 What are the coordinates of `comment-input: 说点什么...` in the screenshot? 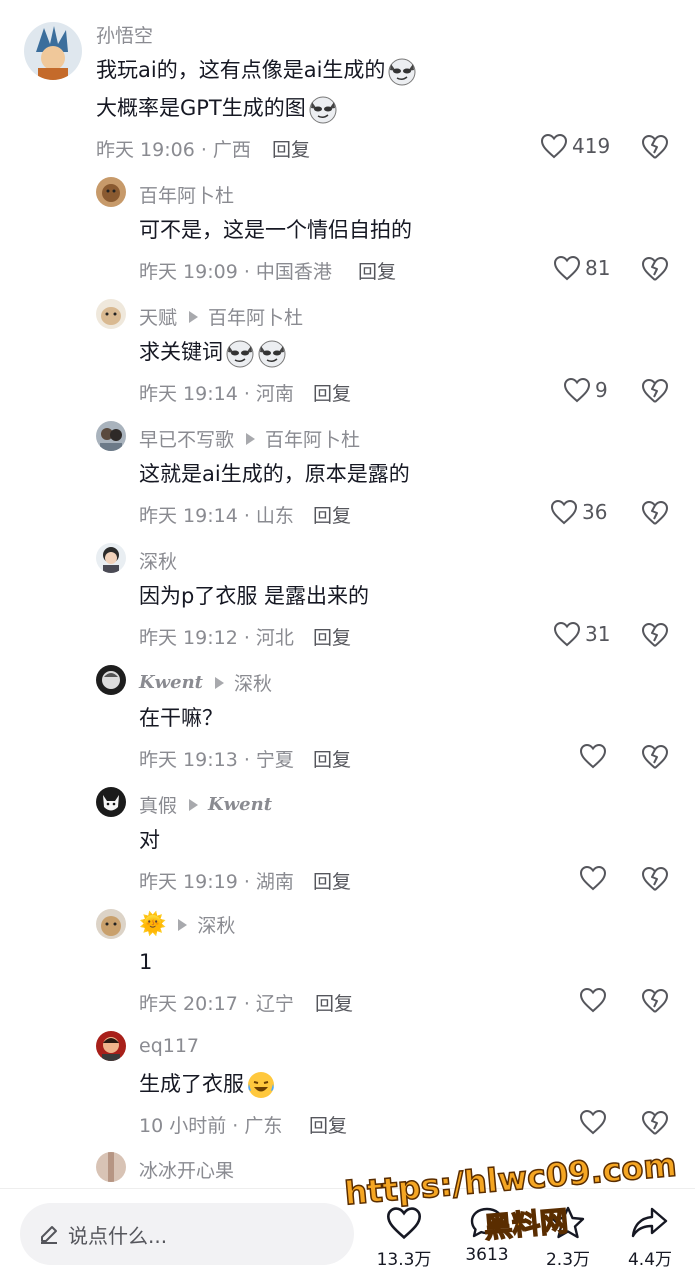 It's located at (187, 1234).